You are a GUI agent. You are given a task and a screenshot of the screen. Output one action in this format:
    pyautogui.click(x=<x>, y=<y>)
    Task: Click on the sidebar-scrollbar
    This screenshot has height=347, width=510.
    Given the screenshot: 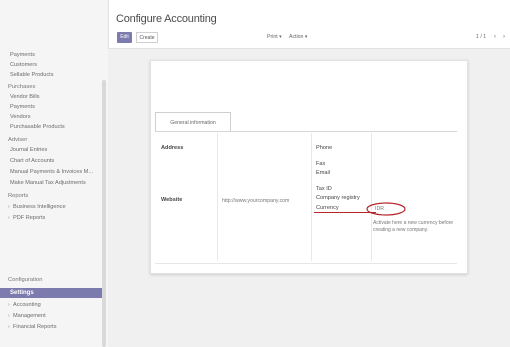 What is the action you would take?
    pyautogui.click(x=104, y=213)
    